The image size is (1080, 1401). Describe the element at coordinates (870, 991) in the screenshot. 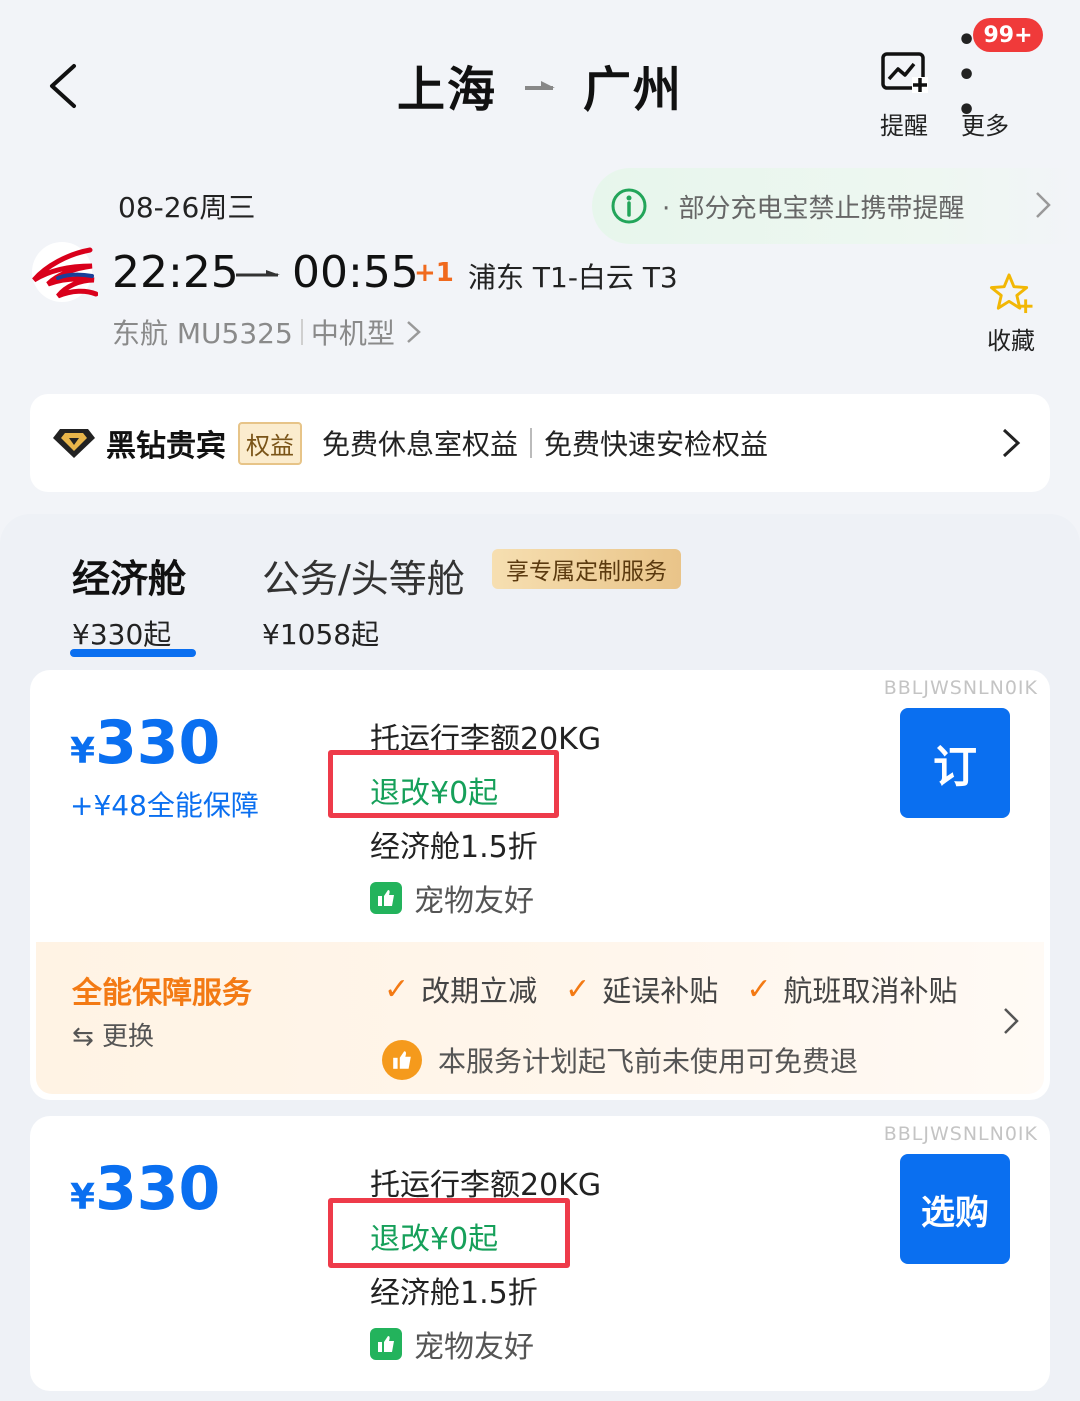

I see `guarantee-item-label: 航班取消补贴` at that location.